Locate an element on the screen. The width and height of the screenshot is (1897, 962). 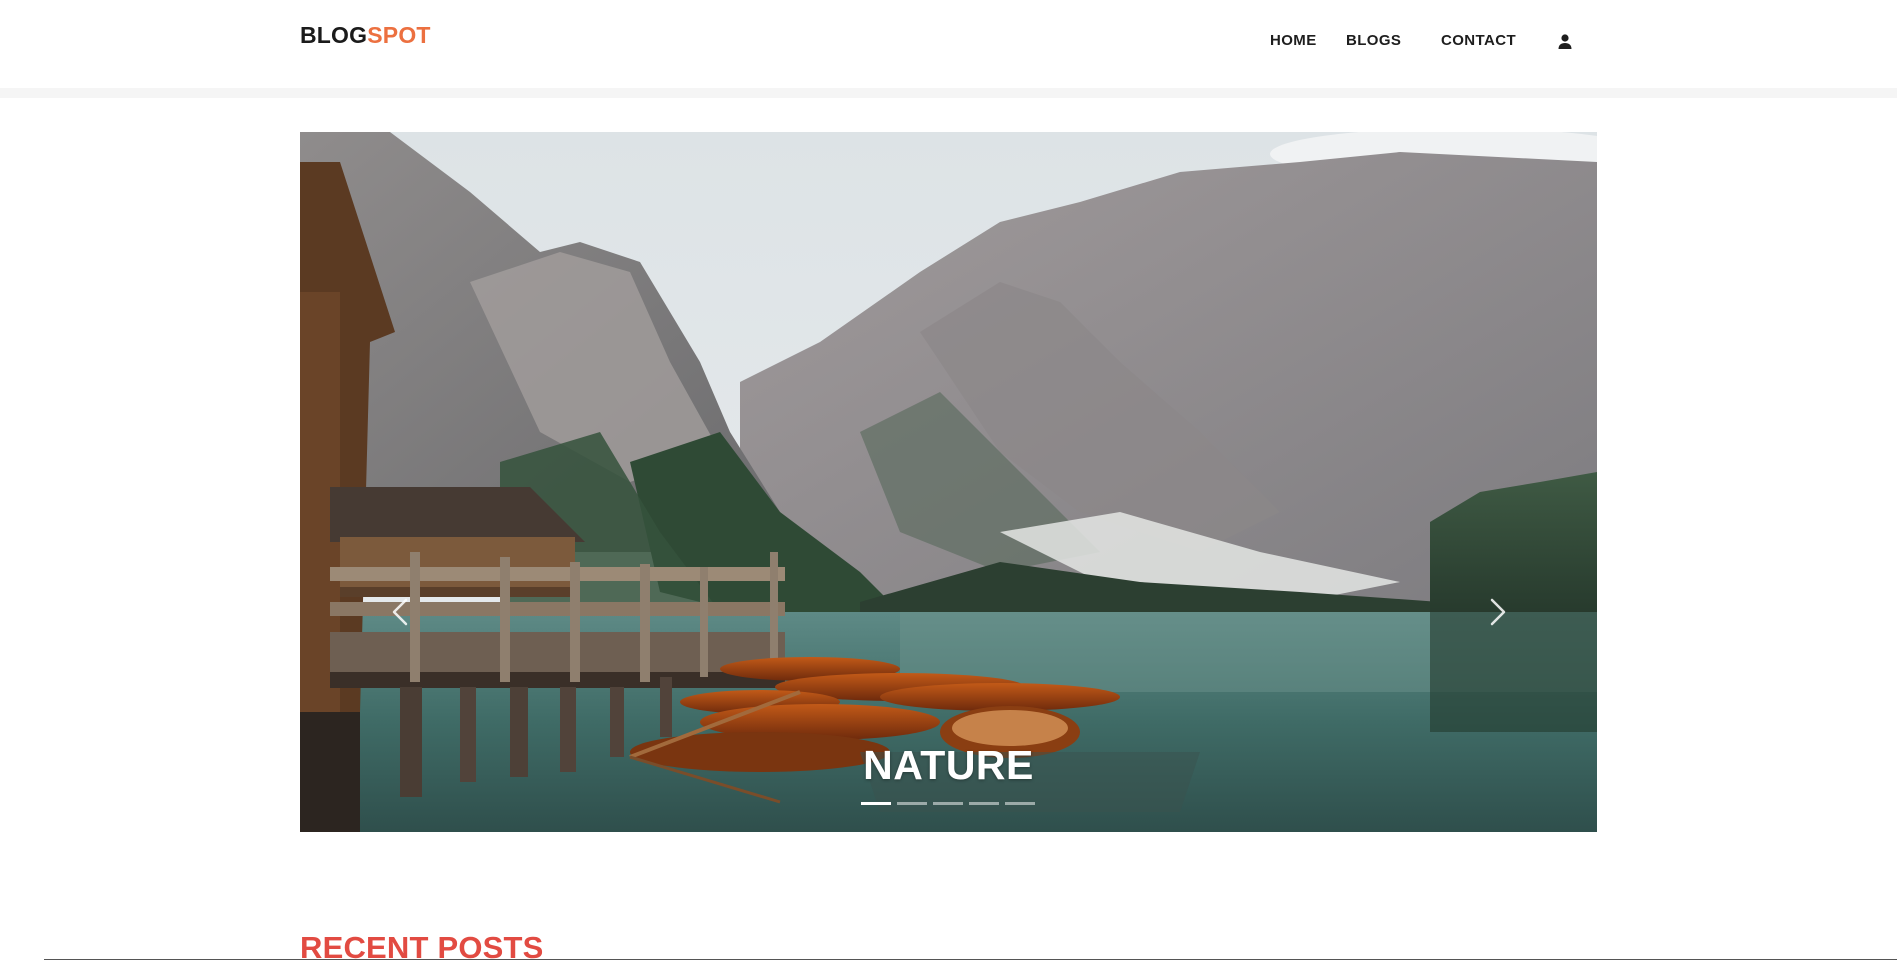
user-icon is located at coordinates (1565, 42).